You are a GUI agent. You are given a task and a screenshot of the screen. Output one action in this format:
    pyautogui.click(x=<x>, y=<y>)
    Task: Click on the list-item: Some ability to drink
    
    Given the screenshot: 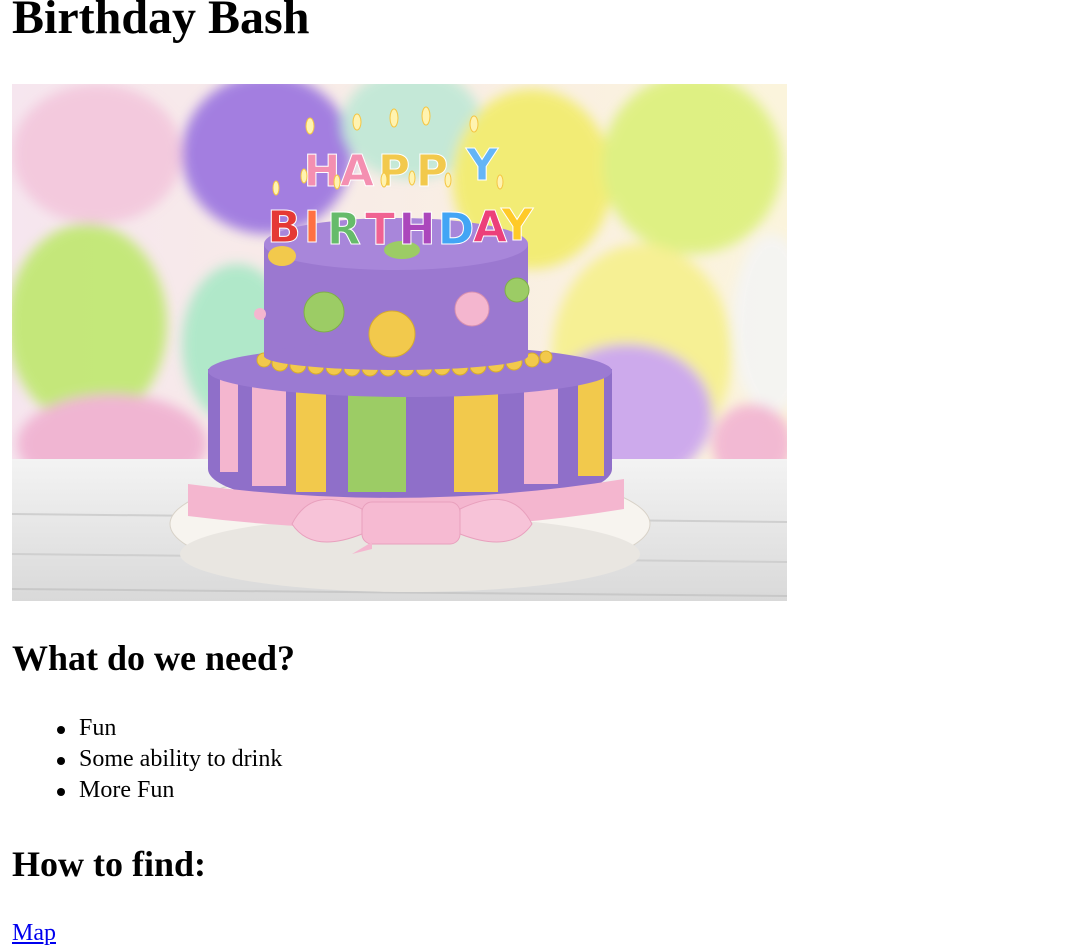 What is the action you would take?
    pyautogui.click(x=147, y=759)
    